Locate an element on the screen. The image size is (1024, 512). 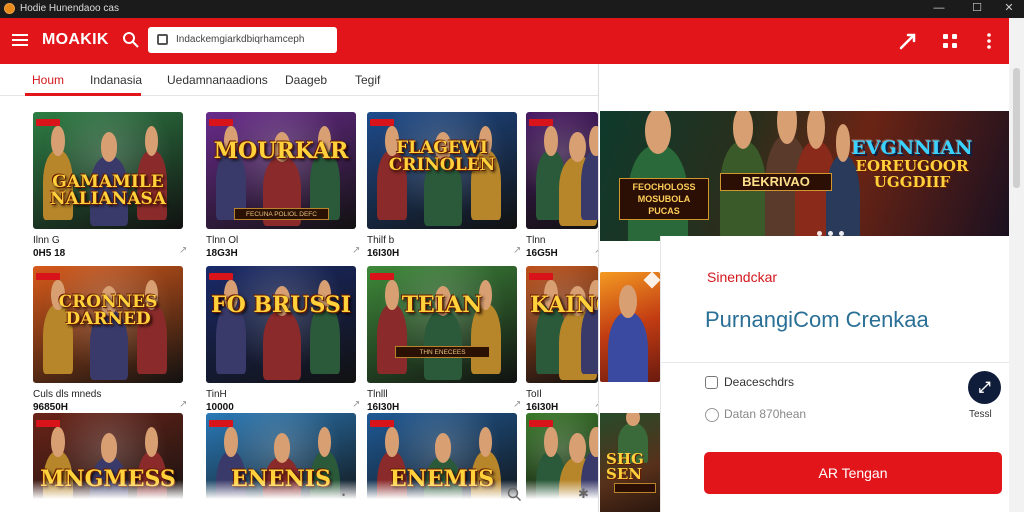
side-thumb-text: SHG SEN is located at coordinates (625, 466).